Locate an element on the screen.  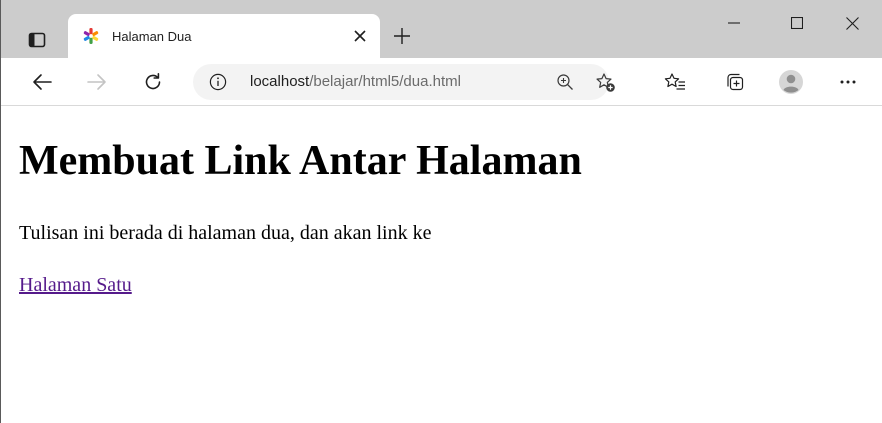
new-tab-button is located at coordinates (402, 36).